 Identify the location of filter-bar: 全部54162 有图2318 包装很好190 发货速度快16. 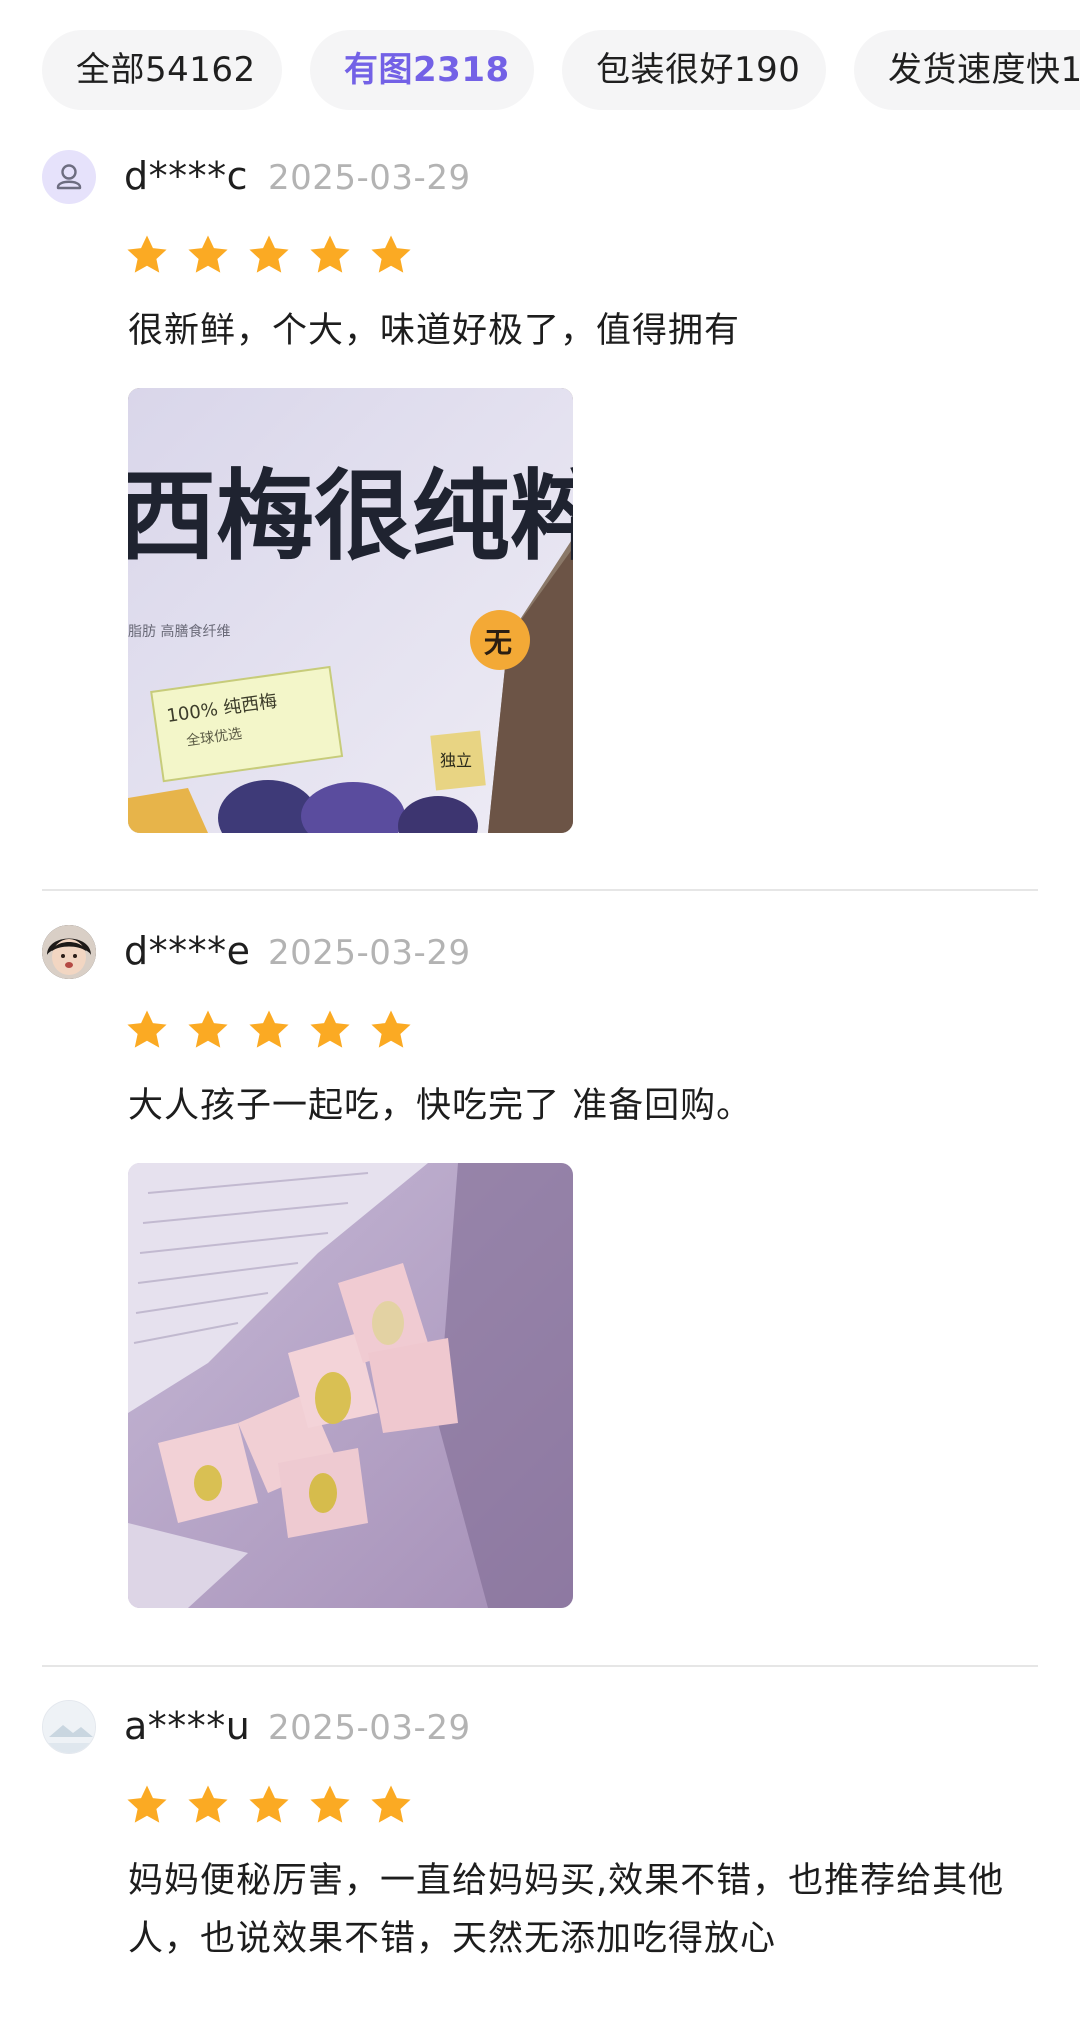
(540, 70).